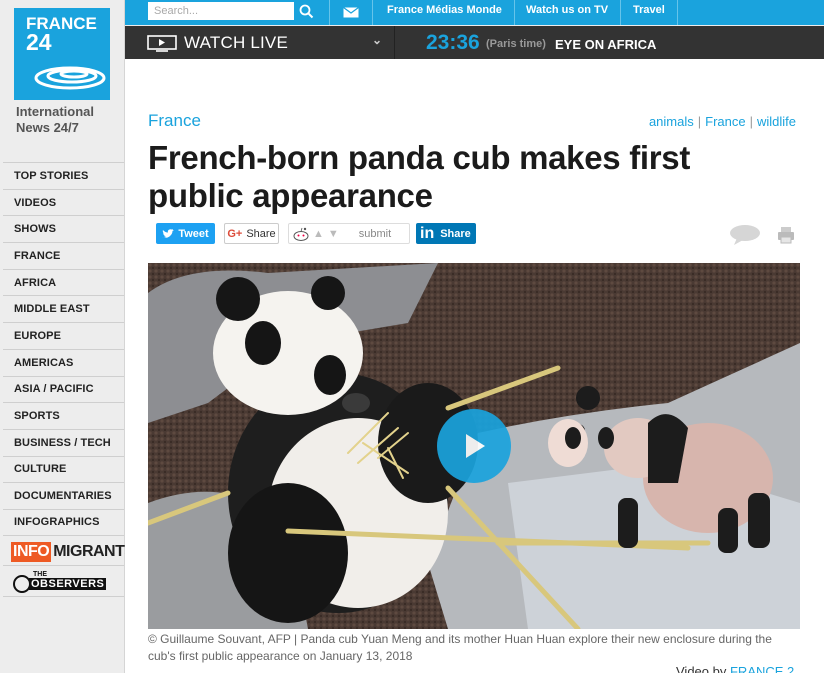 This screenshot has height=673, width=824. What do you see at coordinates (377, 40) in the screenshot?
I see `chevron-down-icon: ⌄` at bounding box center [377, 40].